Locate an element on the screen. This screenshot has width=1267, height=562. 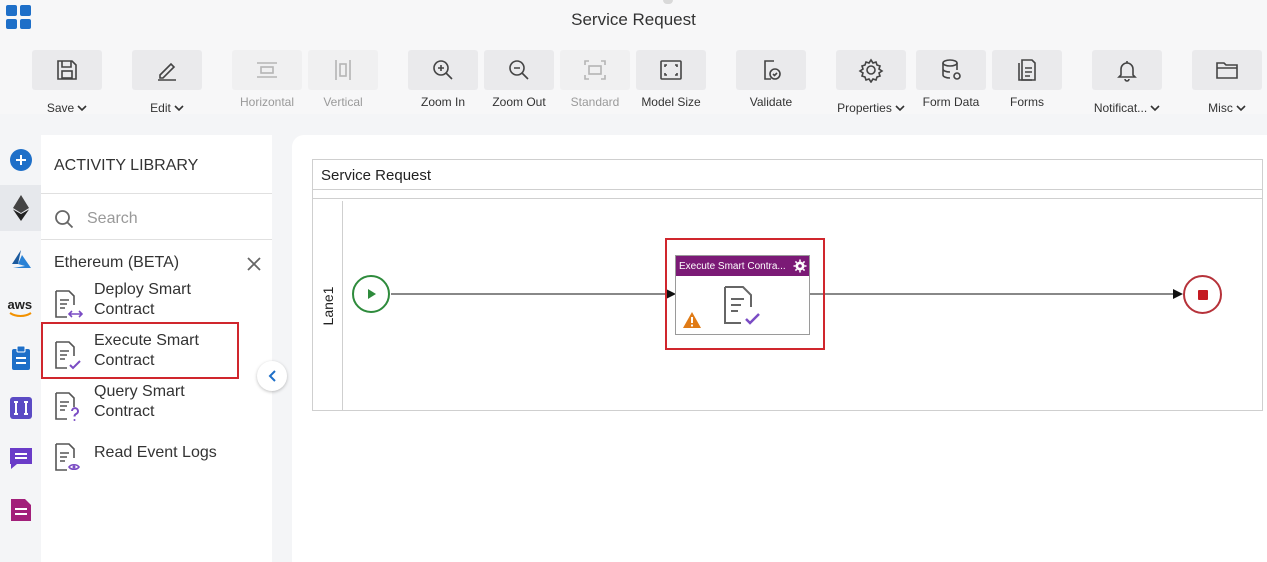
form-data-label: Form Data is located at coordinates (951, 102).